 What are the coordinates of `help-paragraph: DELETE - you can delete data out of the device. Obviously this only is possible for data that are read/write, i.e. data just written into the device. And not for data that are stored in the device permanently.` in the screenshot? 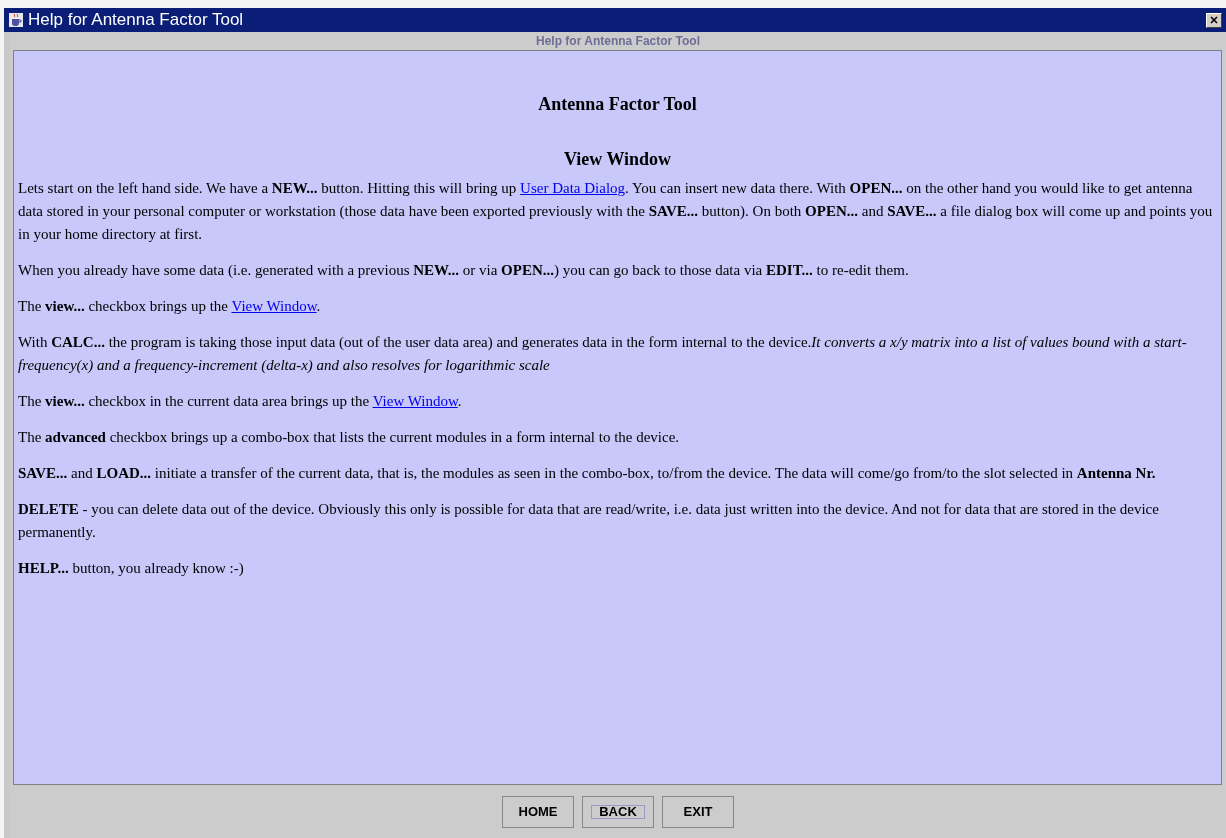 It's located at (589, 521).